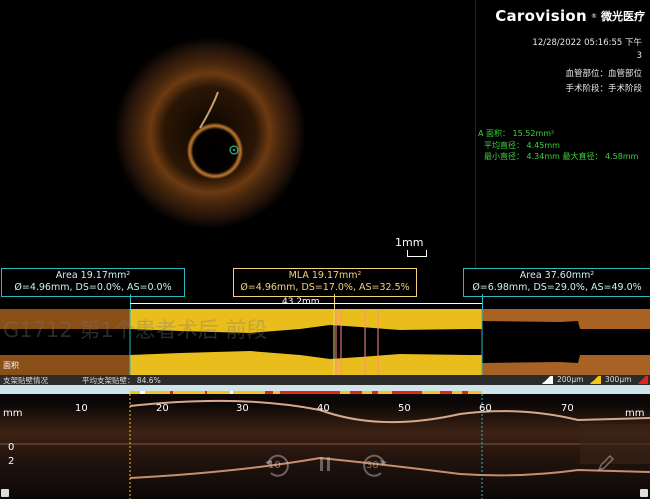 The image size is (650, 499). I want to click on oct-cross-section-image, so click(210, 133).